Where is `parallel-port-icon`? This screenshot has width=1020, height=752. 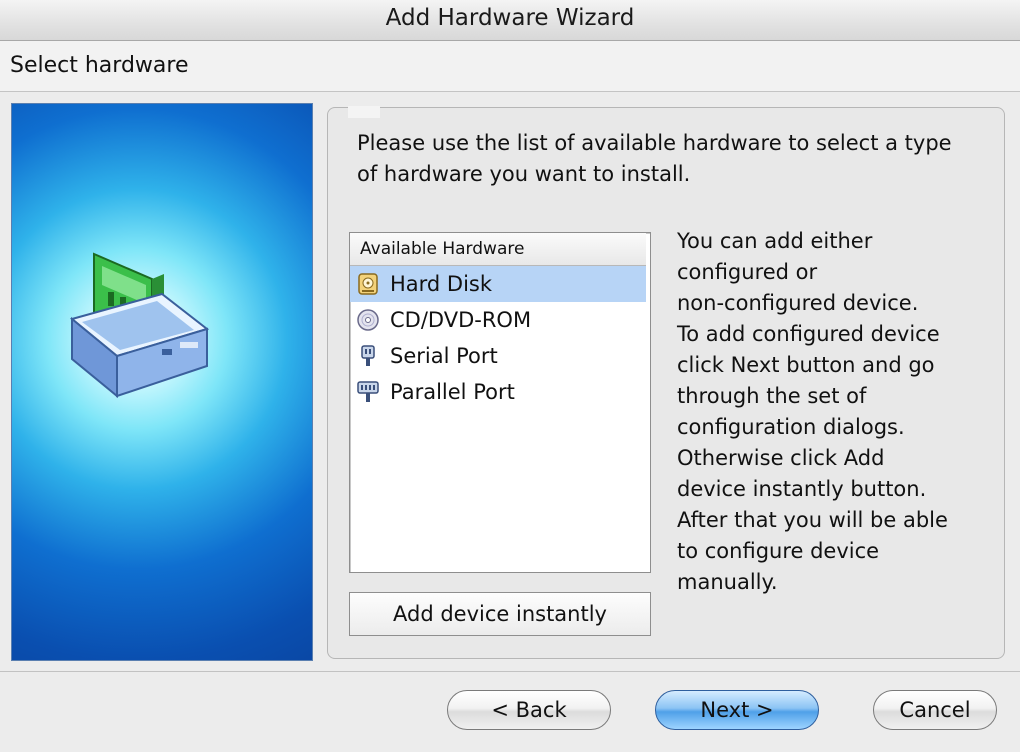
parallel-port-icon is located at coordinates (368, 391).